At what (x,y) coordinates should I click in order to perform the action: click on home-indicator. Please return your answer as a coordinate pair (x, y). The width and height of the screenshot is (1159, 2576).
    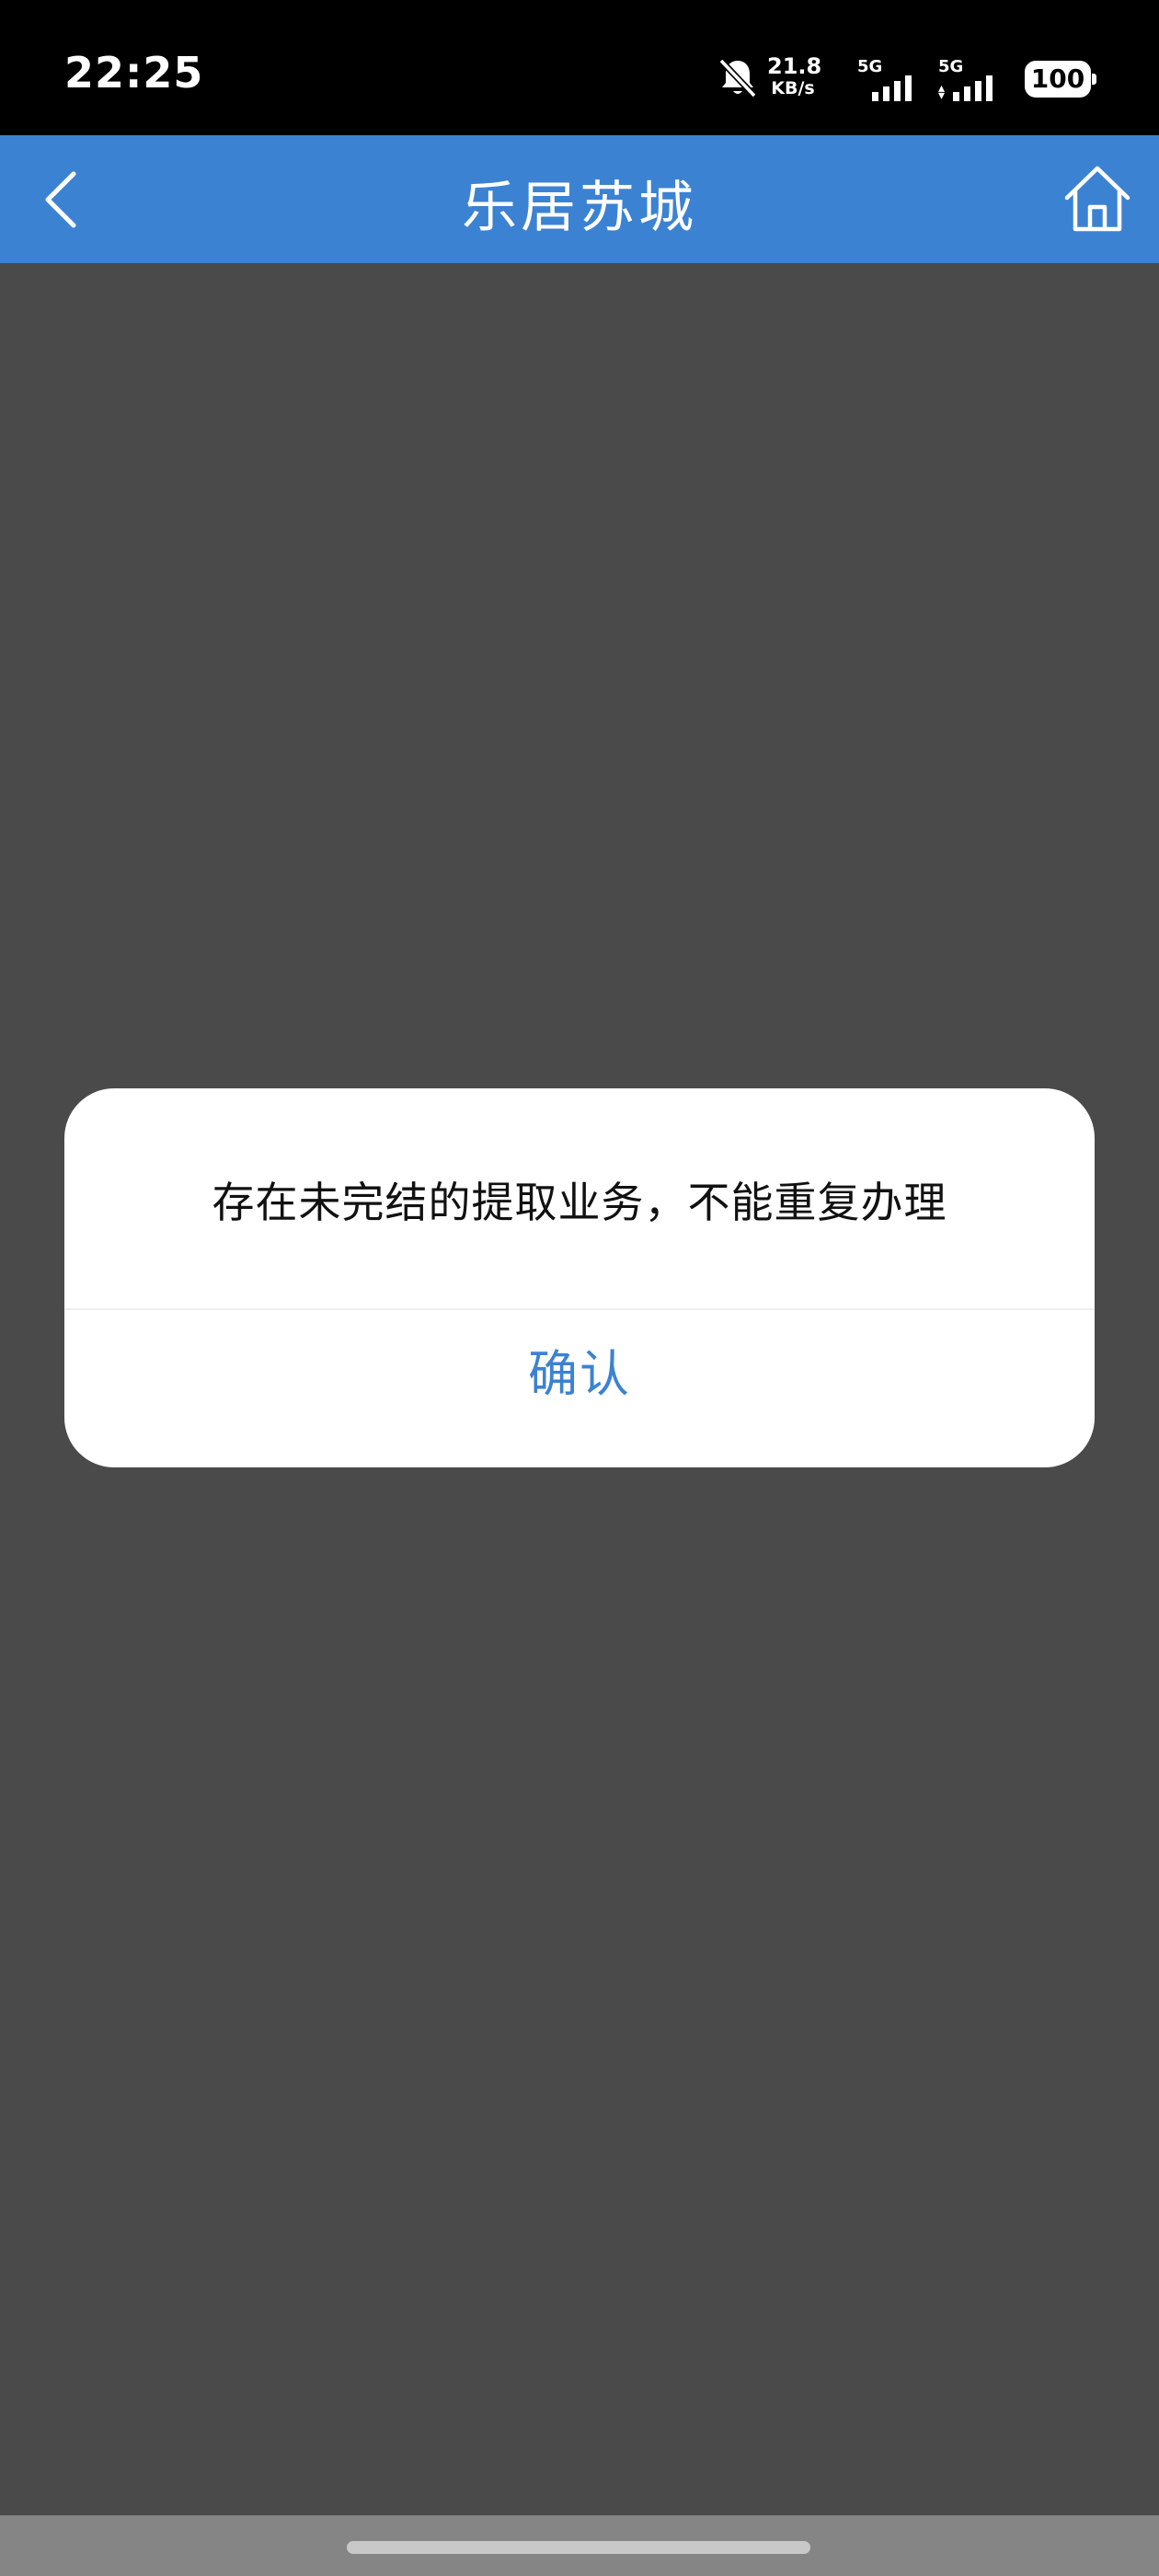
    Looking at the image, I should click on (578, 2547).